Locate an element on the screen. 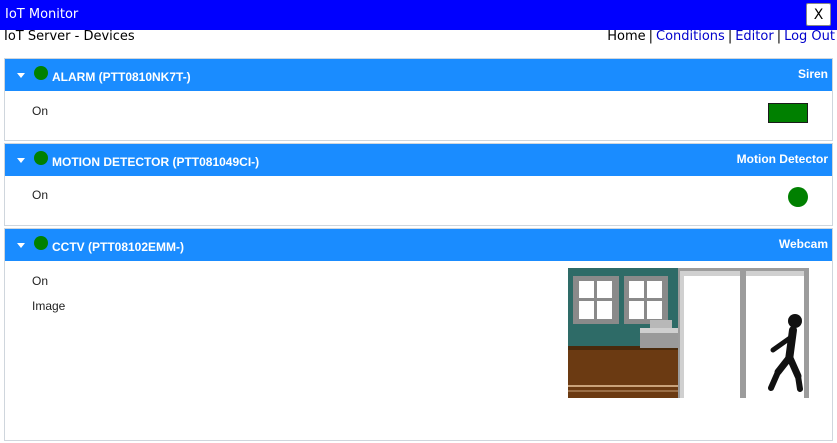 This screenshot has width=837, height=443. on-switch is located at coordinates (788, 113).